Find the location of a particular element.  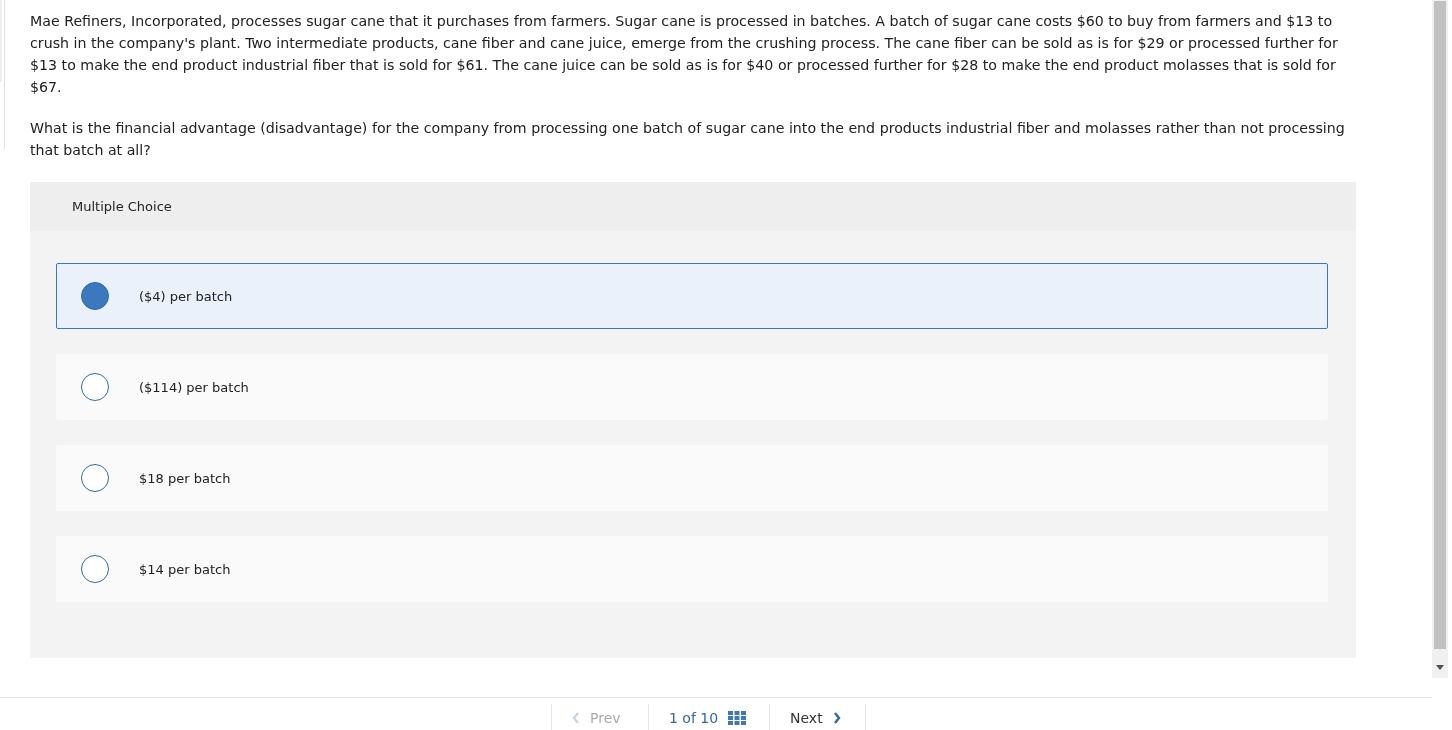

chevron-left-icon is located at coordinates (576, 717).